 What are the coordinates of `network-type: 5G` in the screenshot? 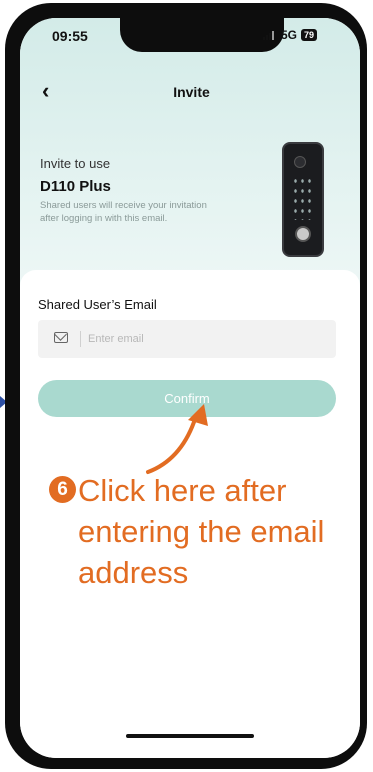 It's located at (289, 35).